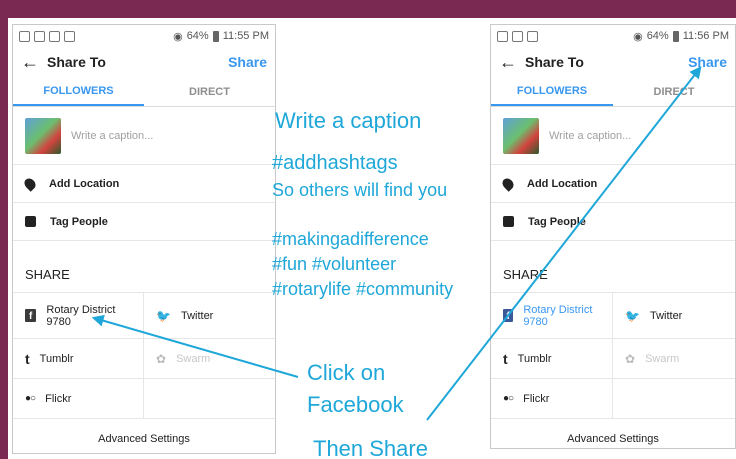  I want to click on status-bar: ◉ 64% 11:55 PM, so click(144, 36).